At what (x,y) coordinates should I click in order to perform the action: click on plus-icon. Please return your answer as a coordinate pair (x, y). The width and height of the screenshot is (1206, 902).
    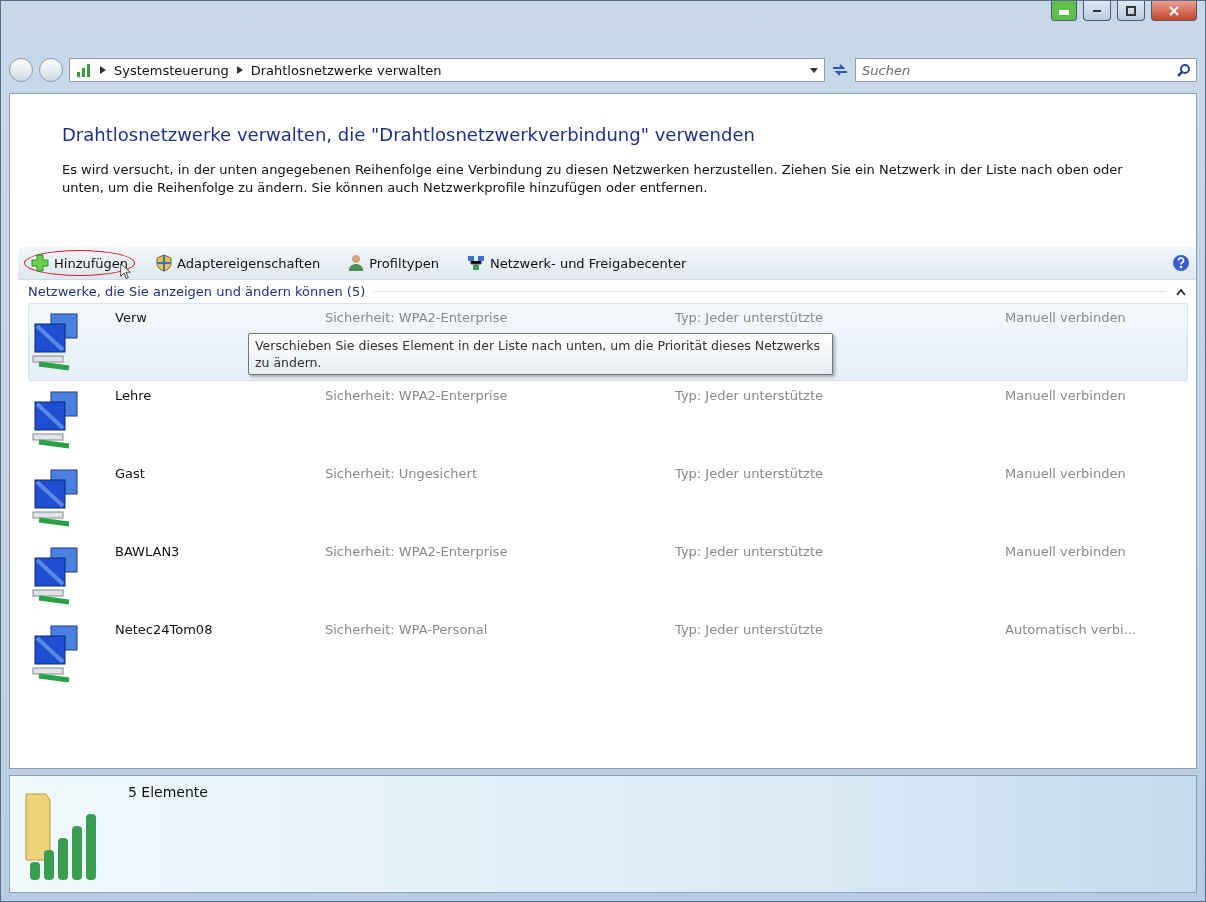
    Looking at the image, I should click on (40, 263).